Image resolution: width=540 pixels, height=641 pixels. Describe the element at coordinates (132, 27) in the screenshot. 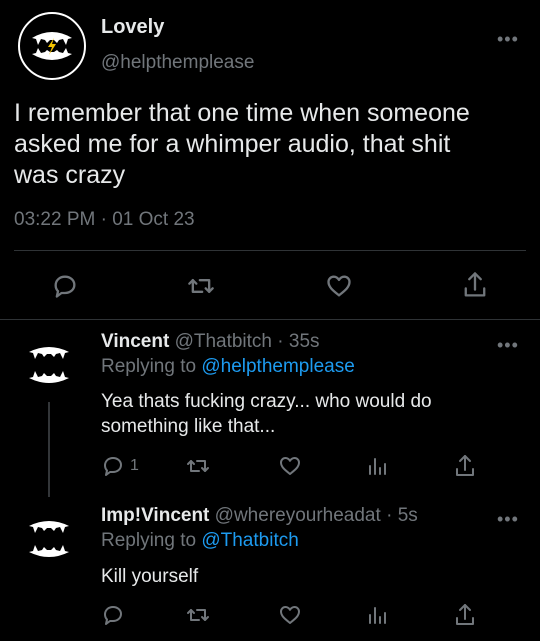

I see `display-name: Lovely` at that location.